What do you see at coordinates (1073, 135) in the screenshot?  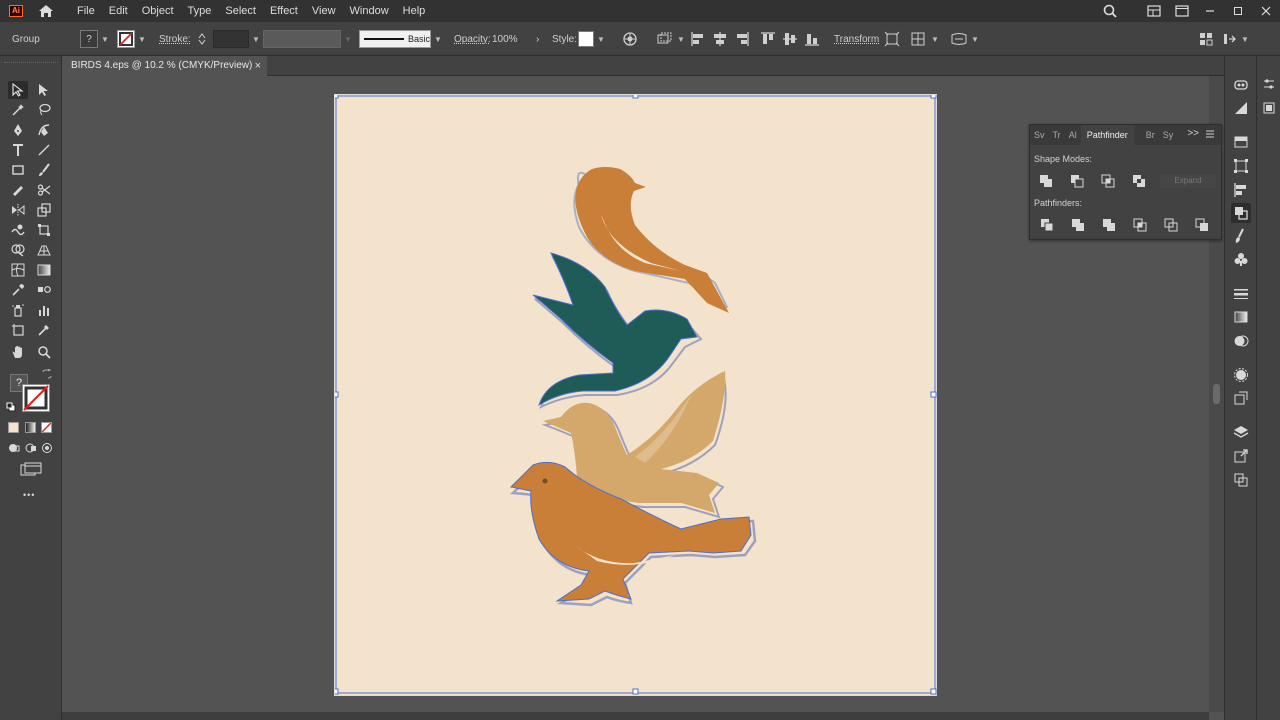 I see `tab-align: Al` at bounding box center [1073, 135].